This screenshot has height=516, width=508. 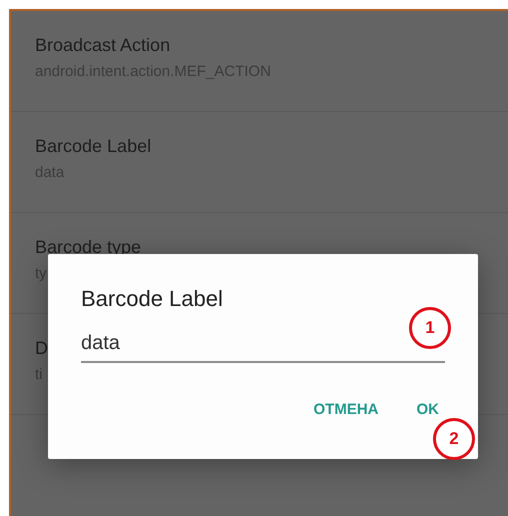 What do you see at coordinates (102, 45) in the screenshot?
I see `setting-title: Broadcast Action` at bounding box center [102, 45].